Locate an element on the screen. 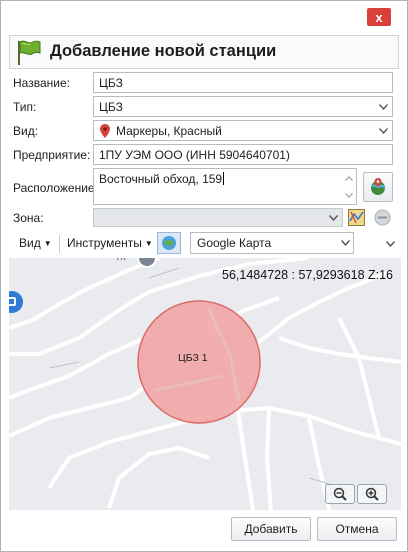 Image resolution: width=408 pixels, height=552 pixels. kind-label: Вид: is located at coordinates (26, 131).